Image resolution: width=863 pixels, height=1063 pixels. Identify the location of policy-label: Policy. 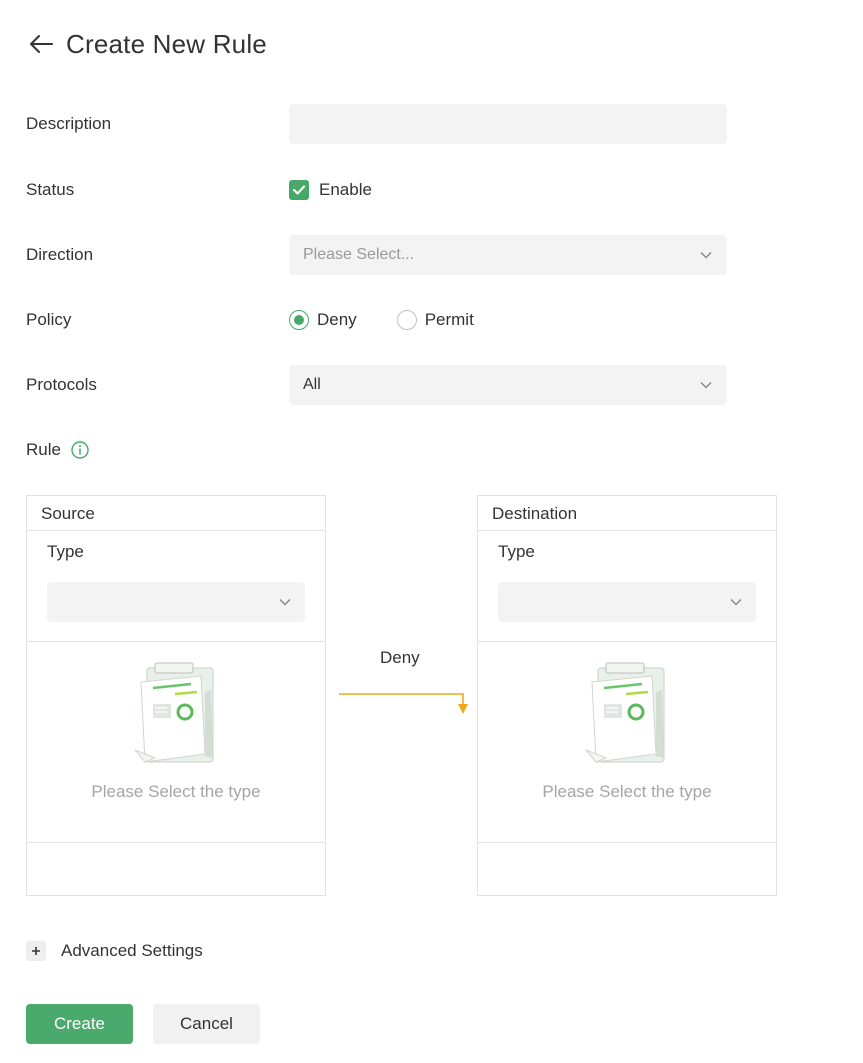
(49, 319).